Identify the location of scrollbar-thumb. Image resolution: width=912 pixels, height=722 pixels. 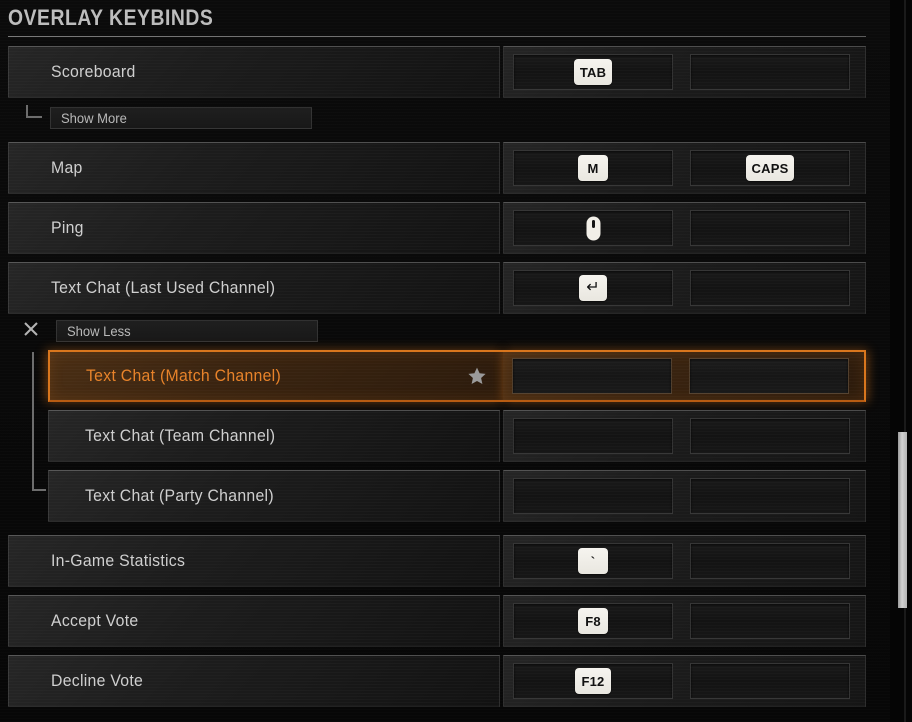
(902, 520).